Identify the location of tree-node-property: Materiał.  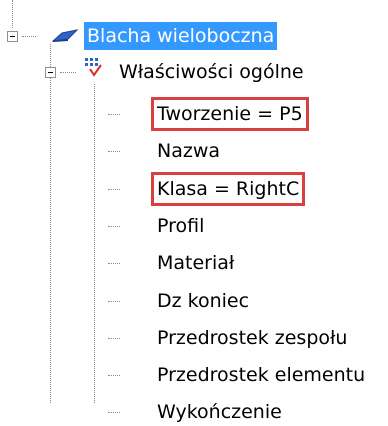
(195, 263).